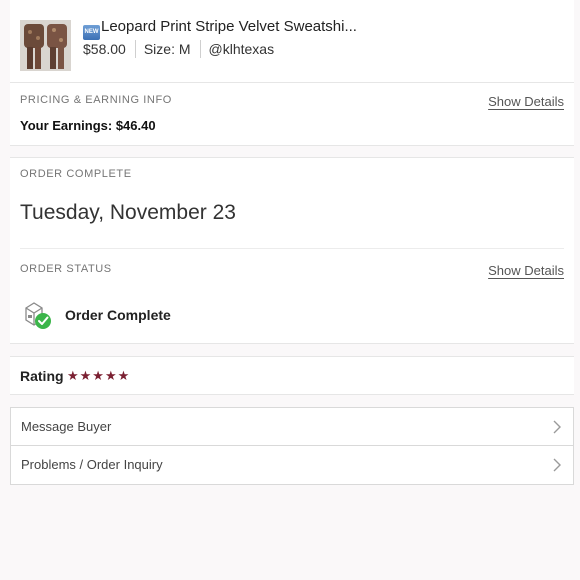  I want to click on order-actions-menu: Message Buyer Problems / Order Inquiry, so click(292, 446).